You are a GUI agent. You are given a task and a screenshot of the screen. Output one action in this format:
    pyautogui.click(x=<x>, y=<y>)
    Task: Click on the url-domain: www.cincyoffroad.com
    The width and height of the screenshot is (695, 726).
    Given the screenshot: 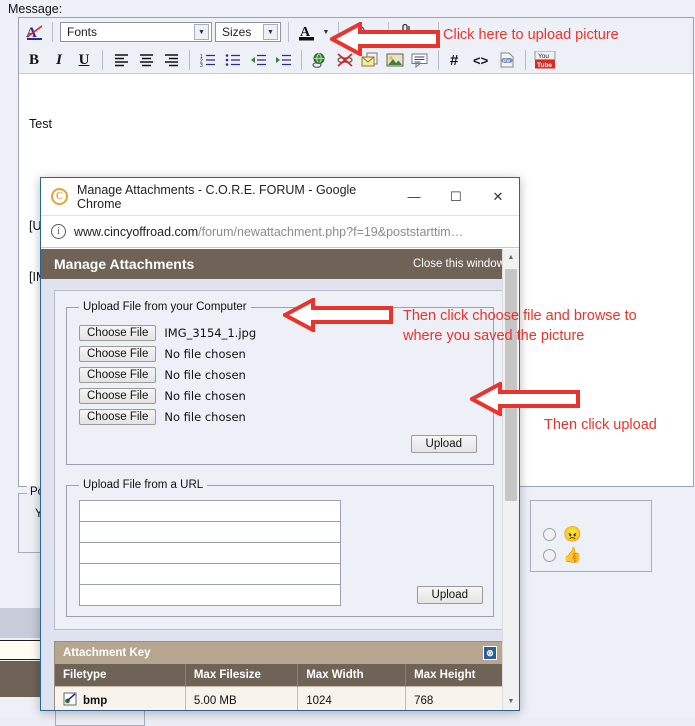 What is the action you would take?
    pyautogui.click(x=136, y=231)
    